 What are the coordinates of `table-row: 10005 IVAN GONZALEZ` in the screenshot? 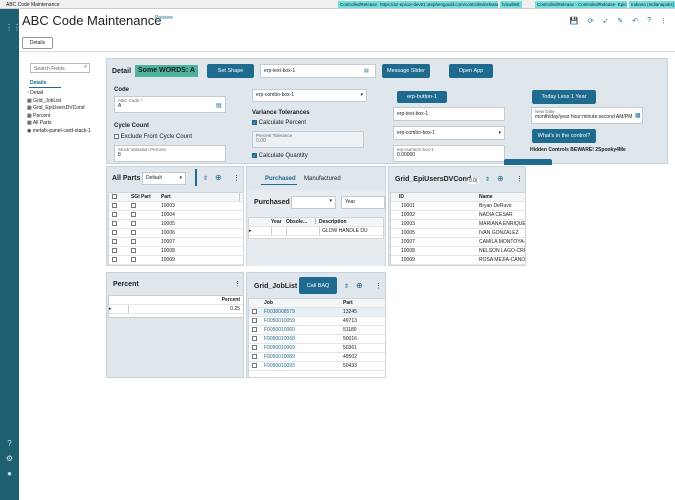 It's located at (458, 233).